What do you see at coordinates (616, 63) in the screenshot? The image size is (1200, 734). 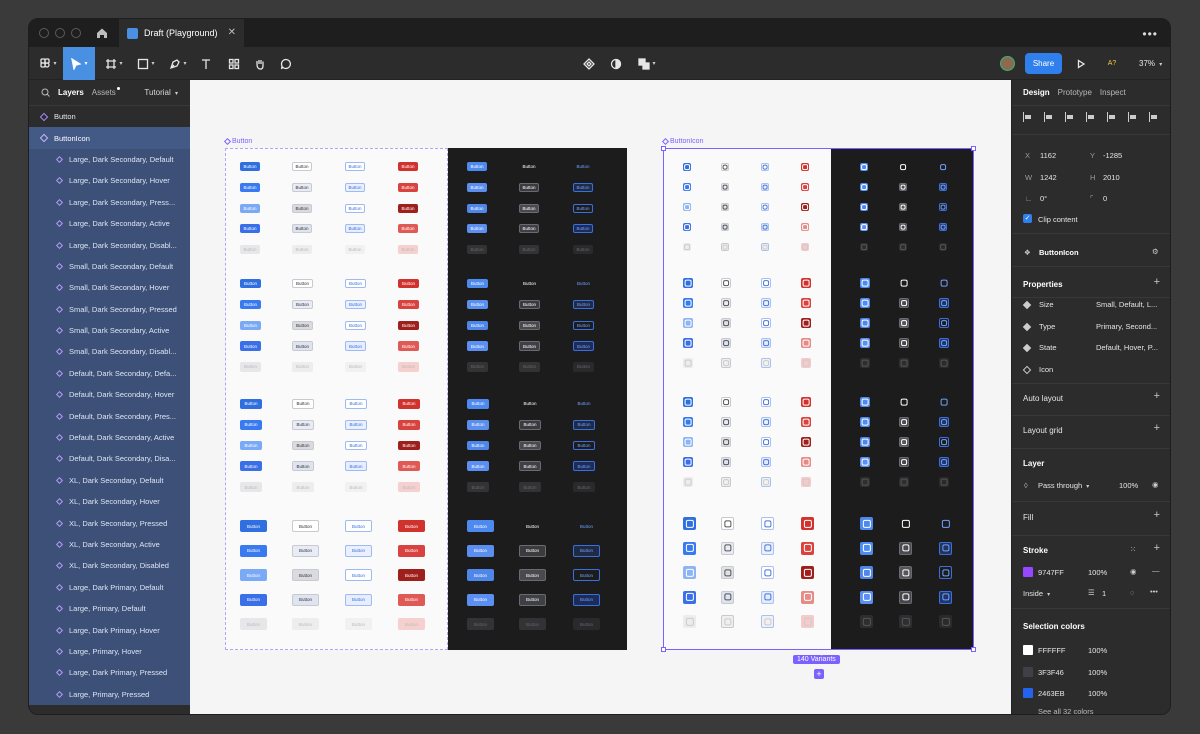 I see `mask-button` at bounding box center [616, 63].